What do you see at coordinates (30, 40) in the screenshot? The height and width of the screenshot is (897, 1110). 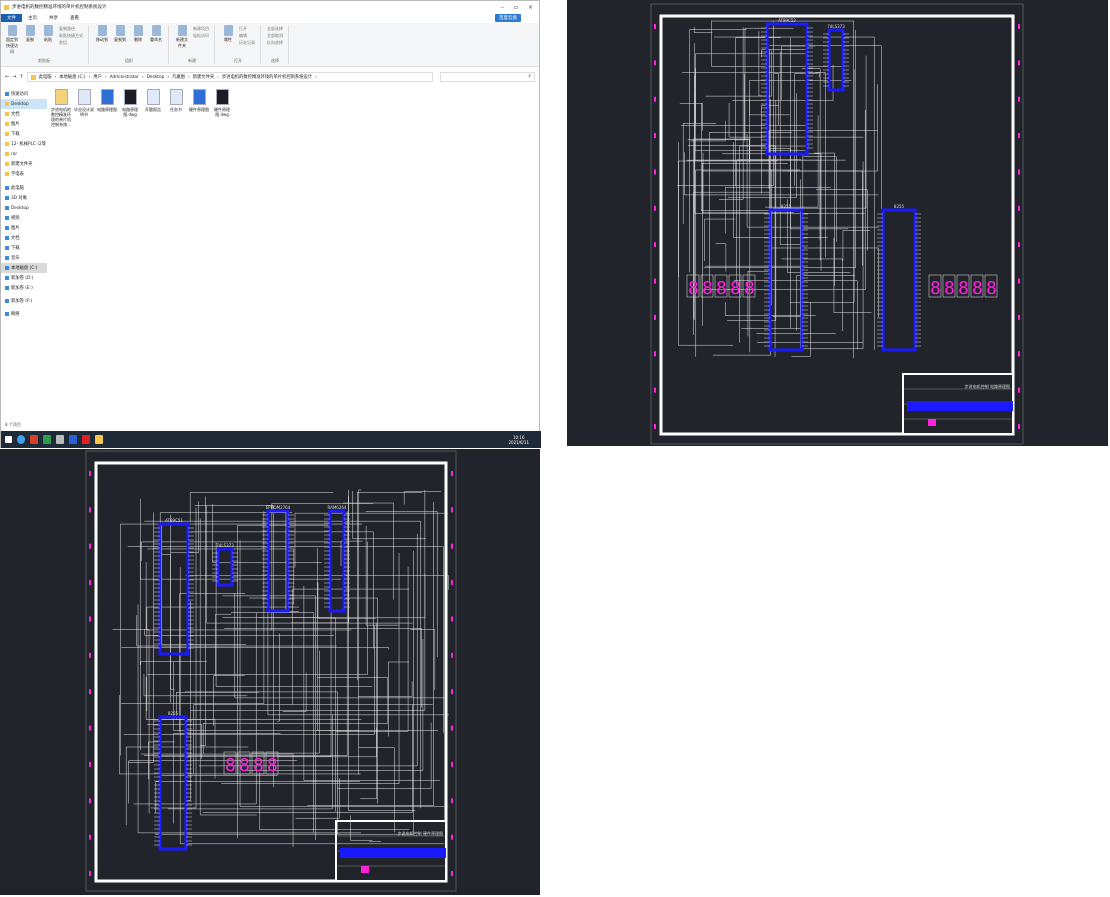 I see `ribbon-button: 复制` at bounding box center [30, 40].